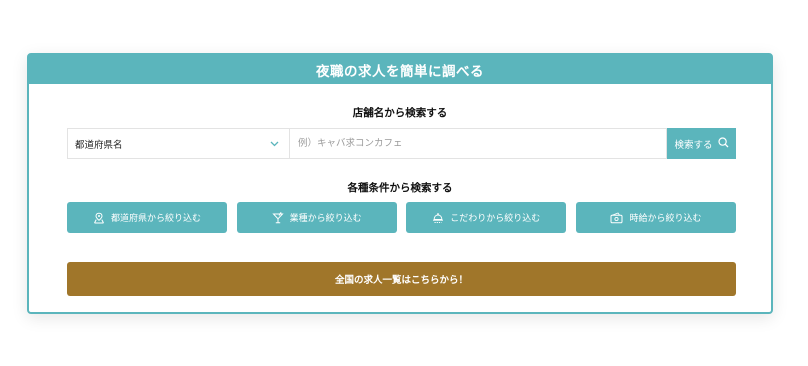  What do you see at coordinates (616, 217) in the screenshot?
I see `wallet-icon` at bounding box center [616, 217].